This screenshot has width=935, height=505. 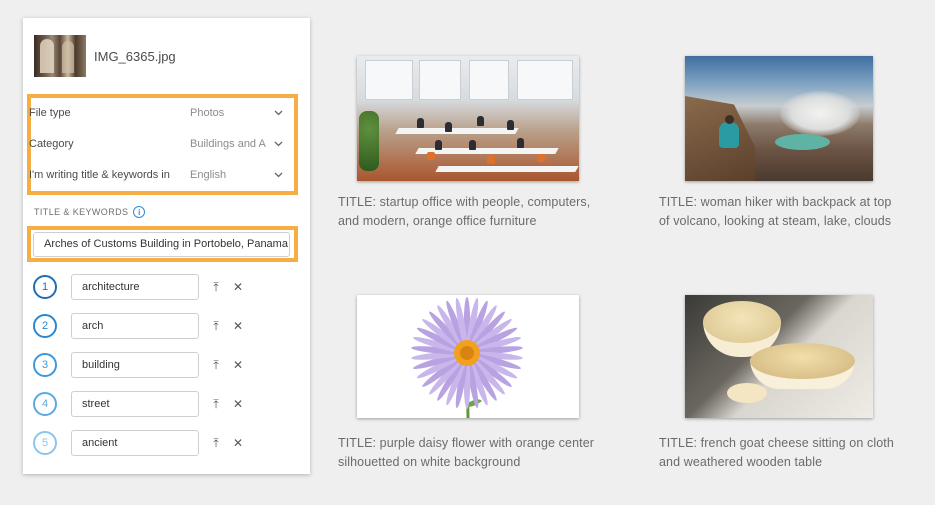 I want to click on setting-value: Buildings and A, so click(x=228, y=144).